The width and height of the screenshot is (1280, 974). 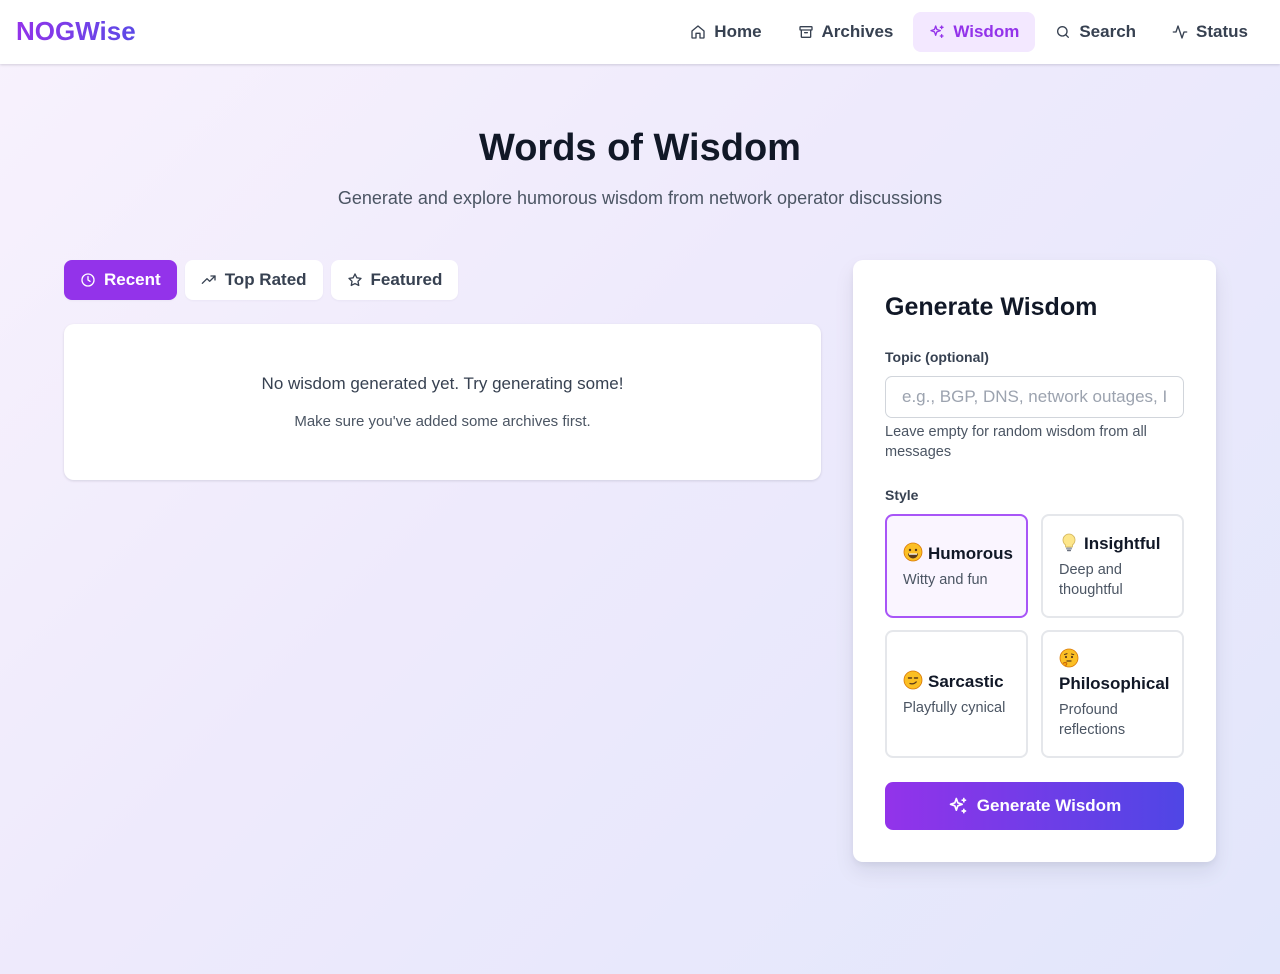 What do you see at coordinates (1069, 658) in the screenshot?
I see `thinking-face-icon` at bounding box center [1069, 658].